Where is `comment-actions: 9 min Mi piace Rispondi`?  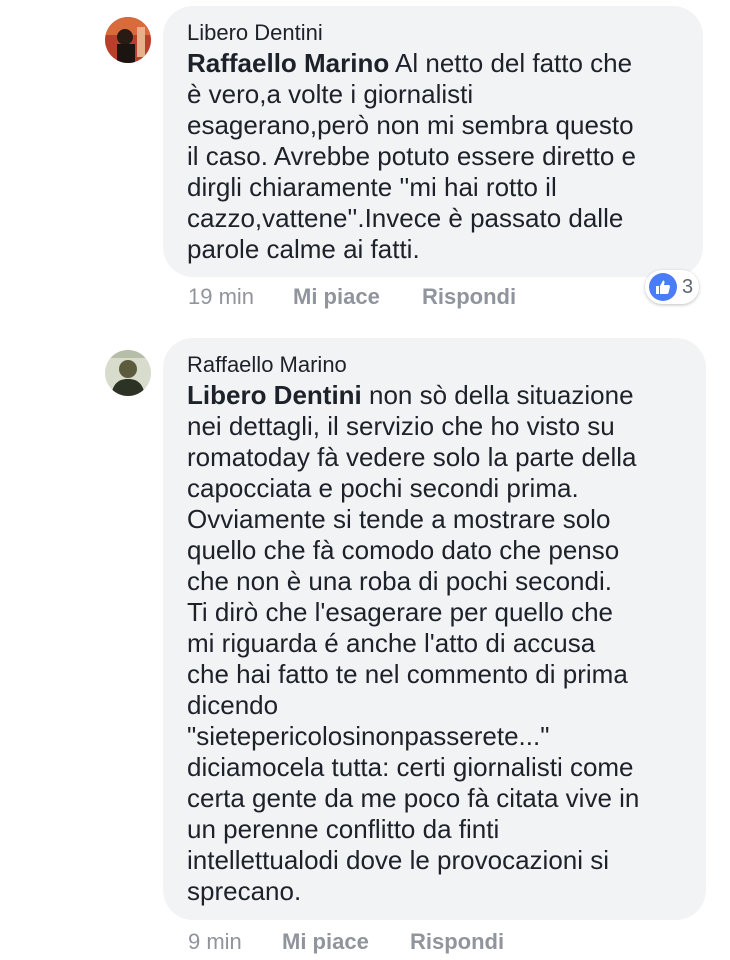
comment-actions: 9 min Mi piace Rispondi is located at coordinates (438, 942).